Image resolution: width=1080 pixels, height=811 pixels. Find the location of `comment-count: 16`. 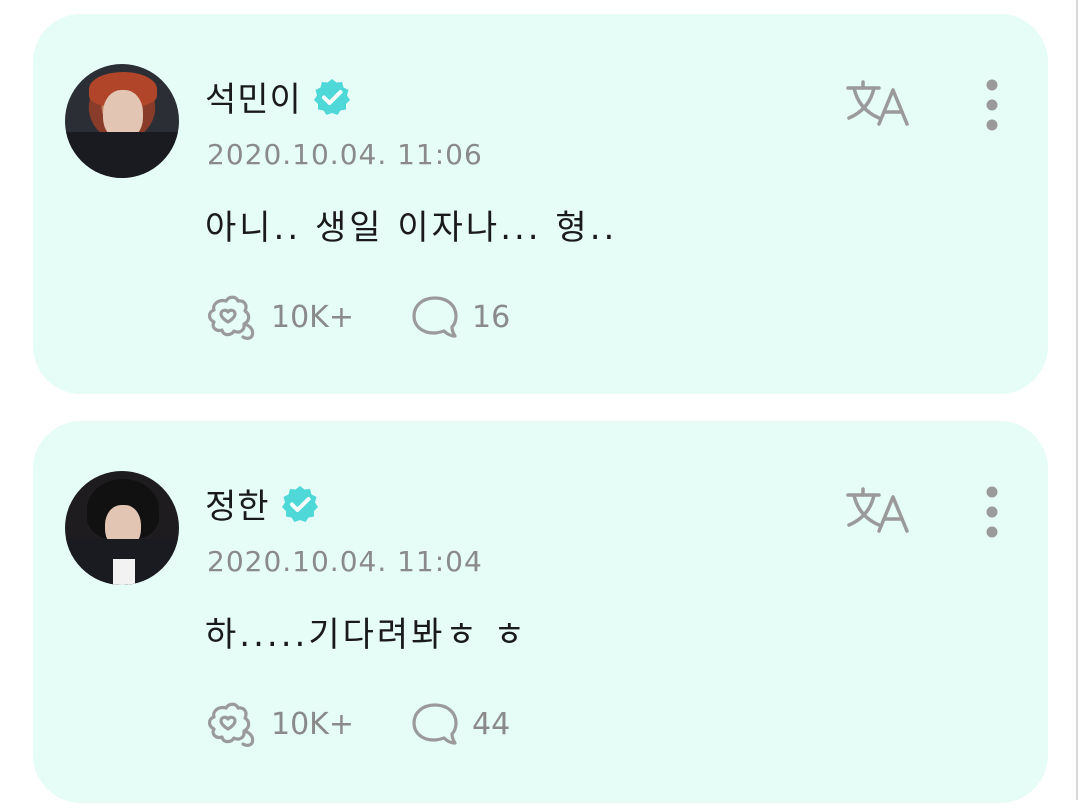

comment-count: 16 is located at coordinates (491, 317).